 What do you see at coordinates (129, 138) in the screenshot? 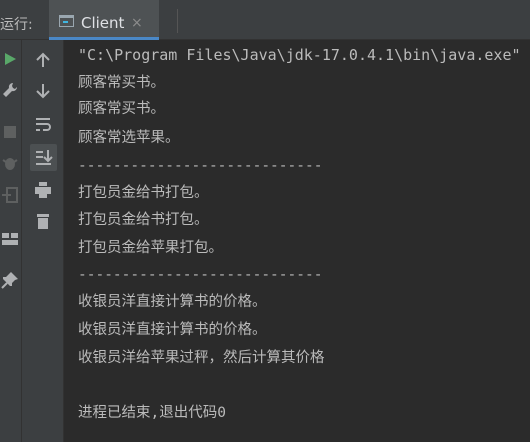
I see `console-line: 顾客常选苹果。` at bounding box center [129, 138].